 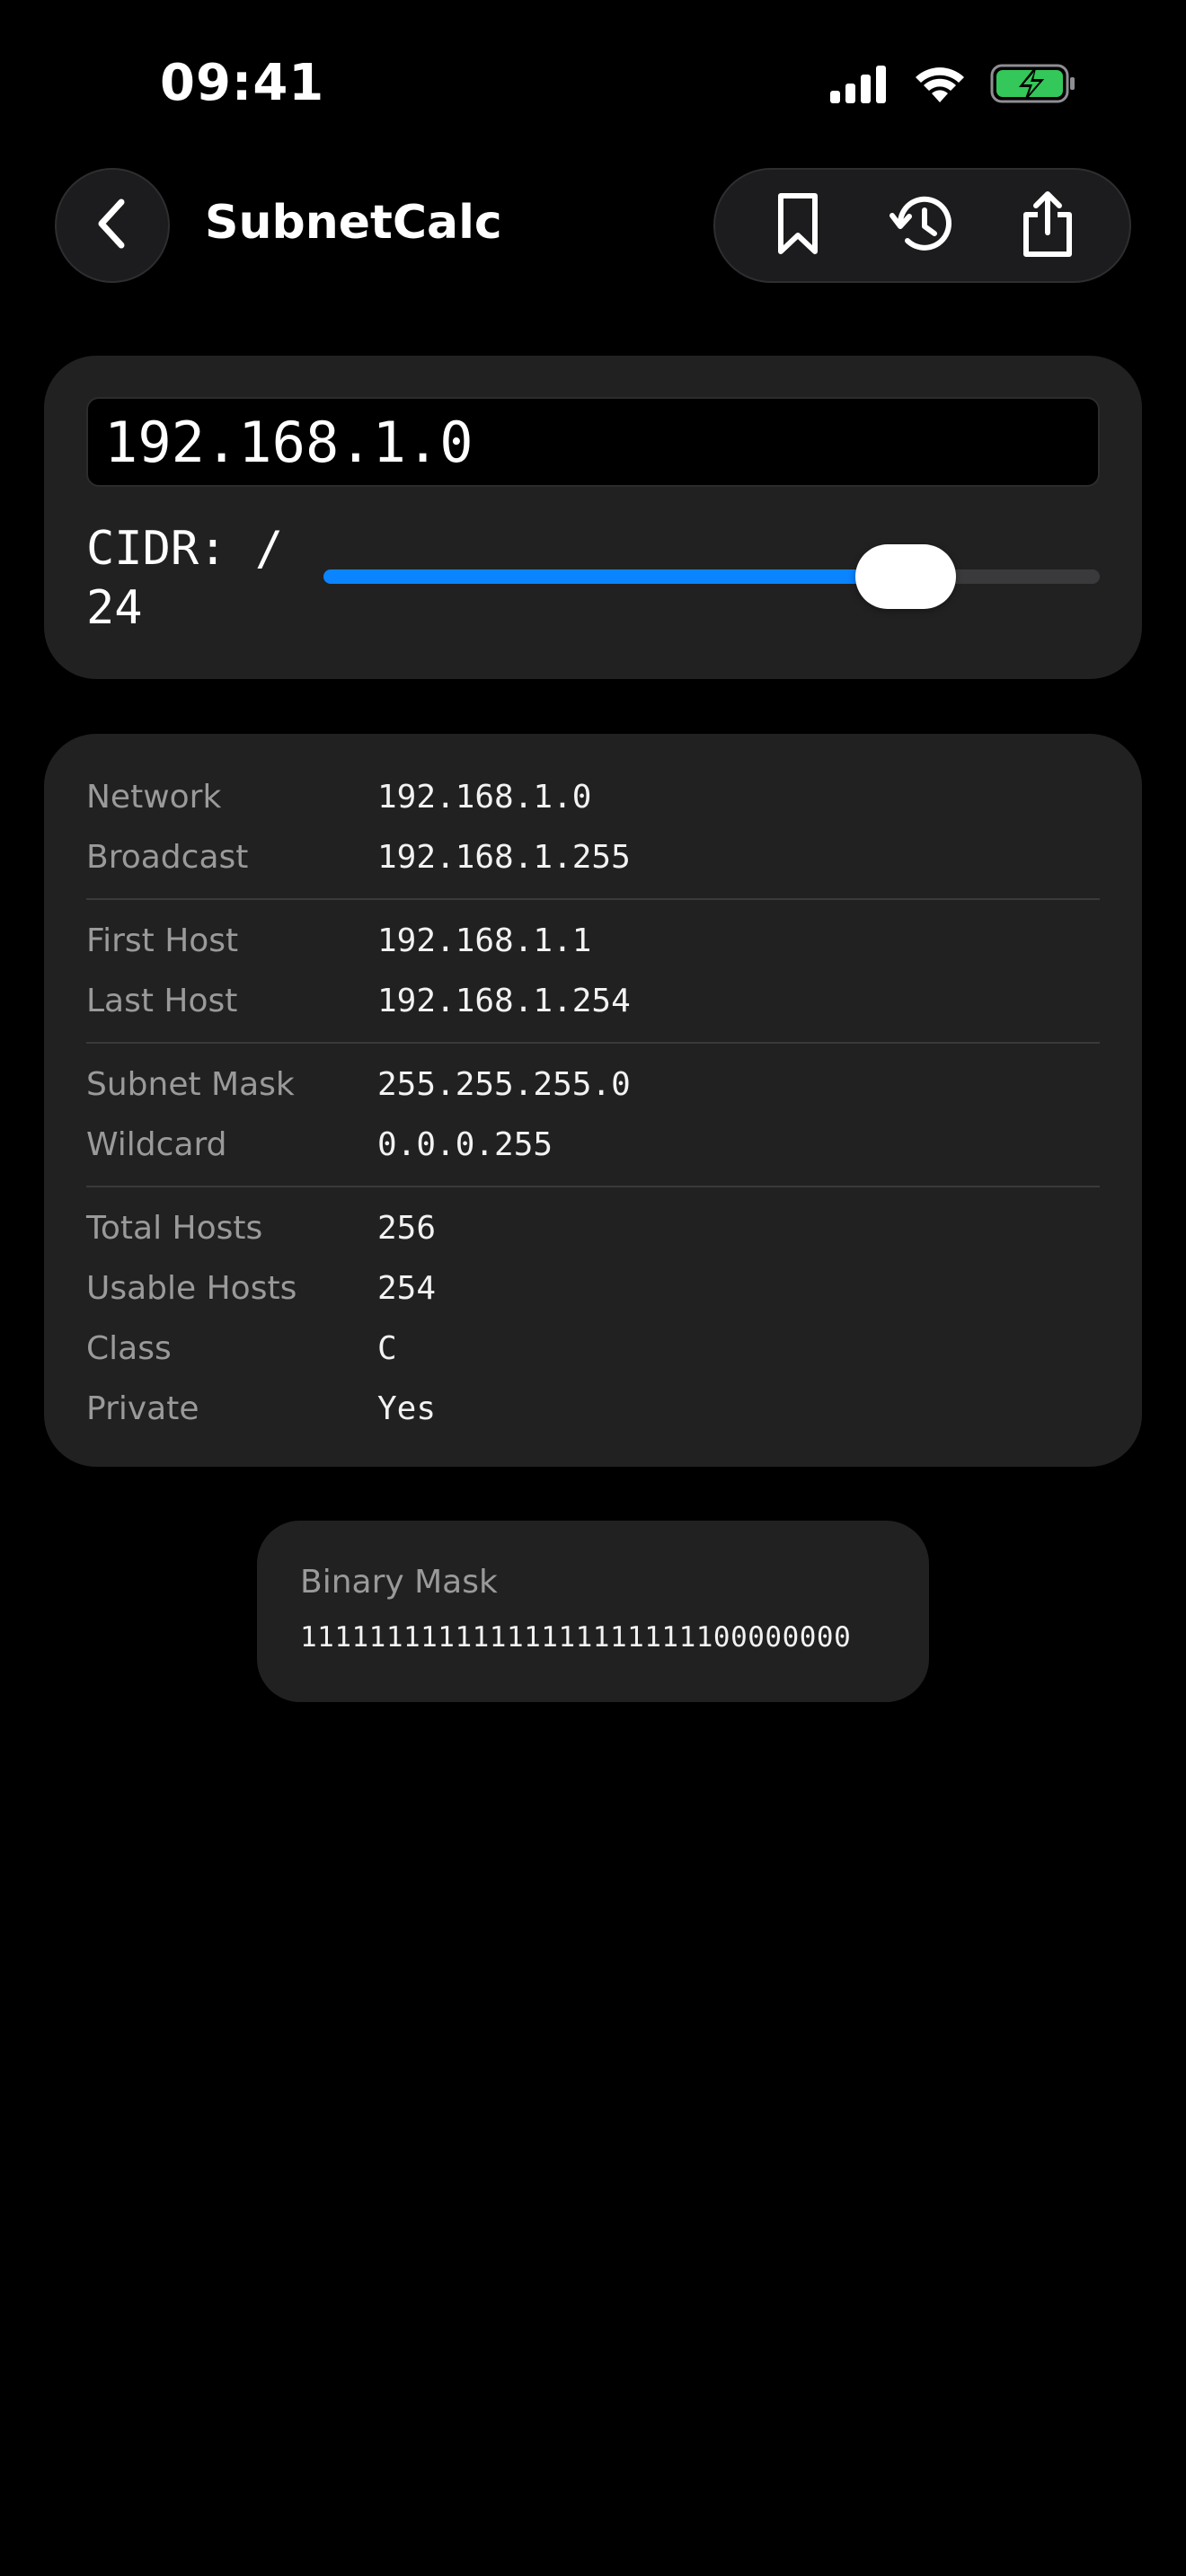 What do you see at coordinates (191, 1288) in the screenshot?
I see `usable-hosts-label: Usable Hosts` at bounding box center [191, 1288].